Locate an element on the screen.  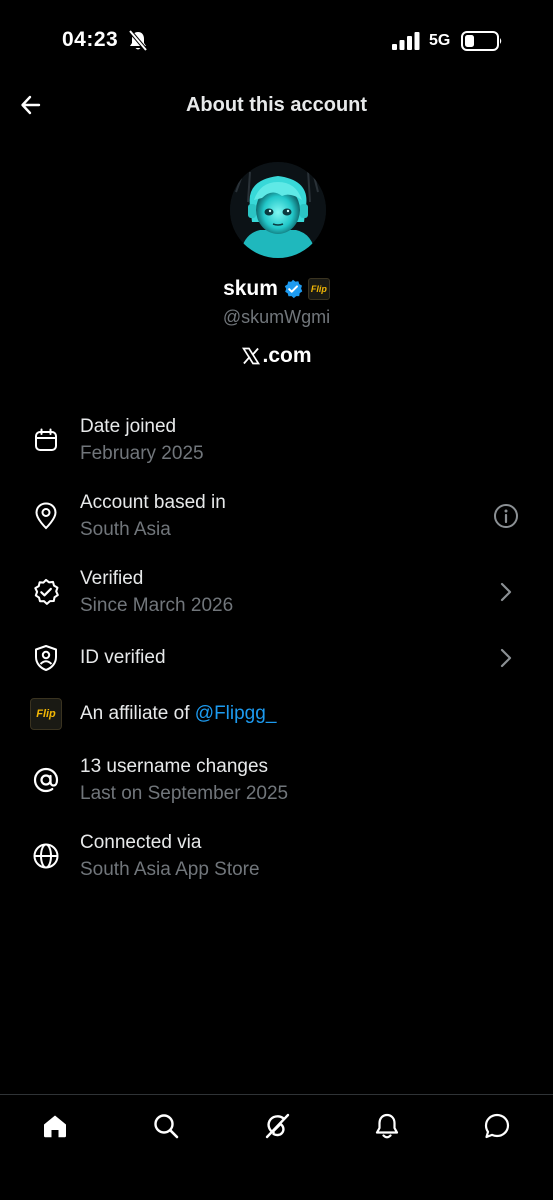
at-sign-icon is located at coordinates (46, 780).